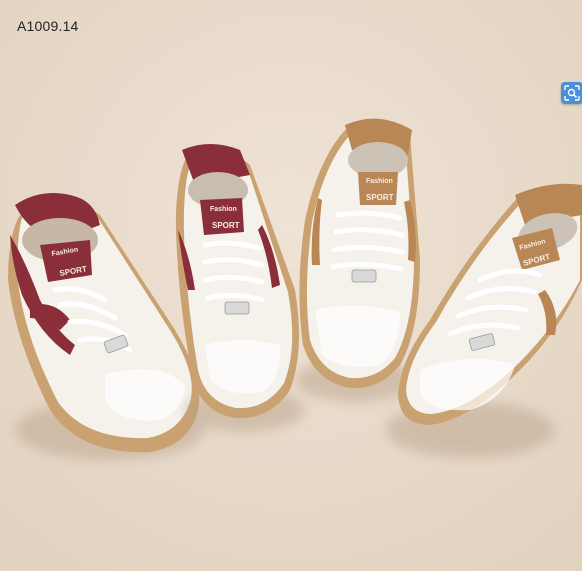 The height and width of the screenshot is (571, 582). What do you see at coordinates (226, 225) in the screenshot?
I see `tongue-label-brand-2: SPORT` at bounding box center [226, 225].